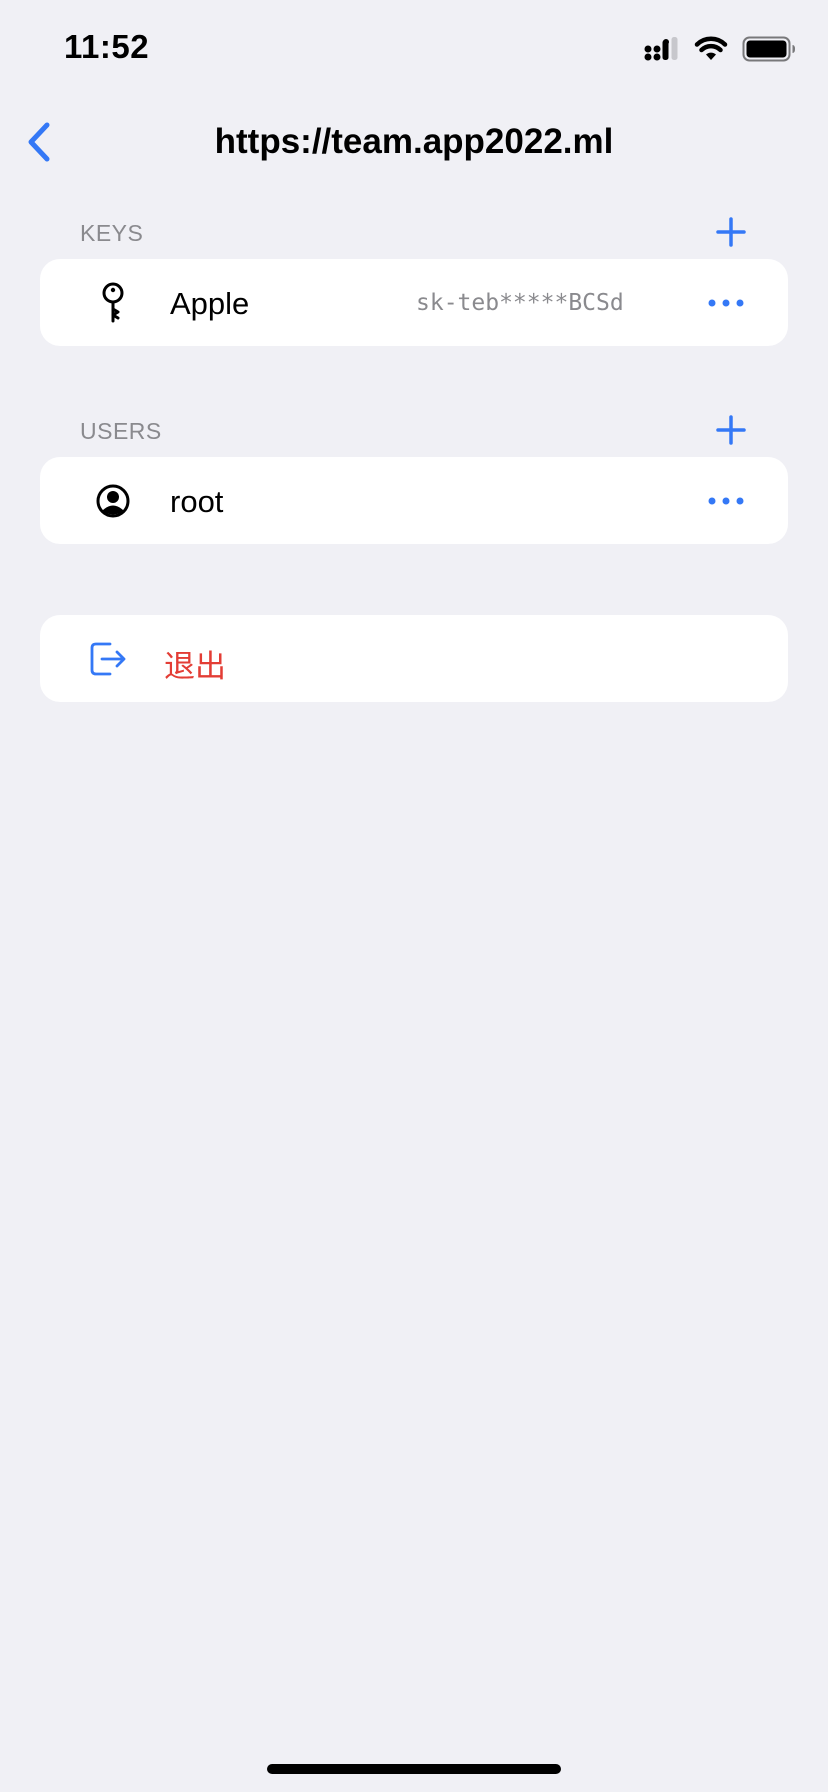 Image resolution: width=828 pixels, height=1792 pixels. I want to click on add-user-button, so click(731, 430).